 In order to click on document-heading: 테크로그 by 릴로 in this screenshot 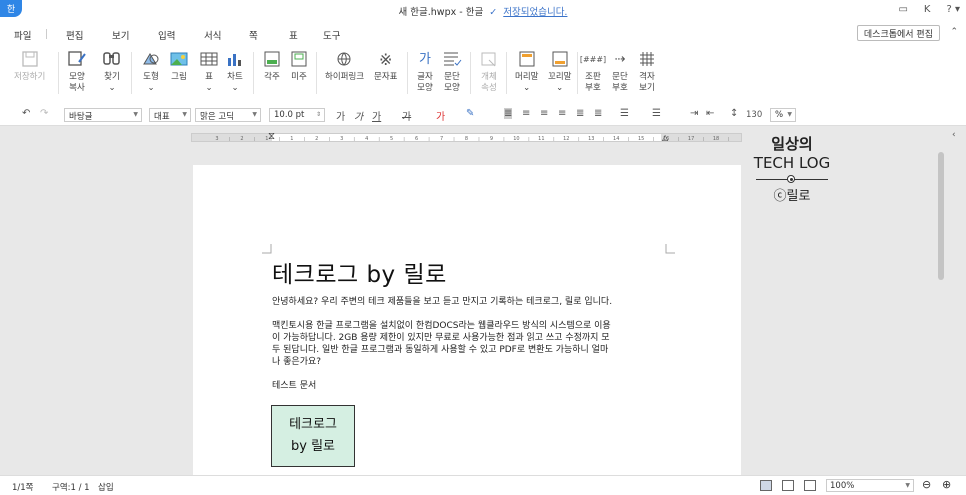, I will do `click(359, 272)`.